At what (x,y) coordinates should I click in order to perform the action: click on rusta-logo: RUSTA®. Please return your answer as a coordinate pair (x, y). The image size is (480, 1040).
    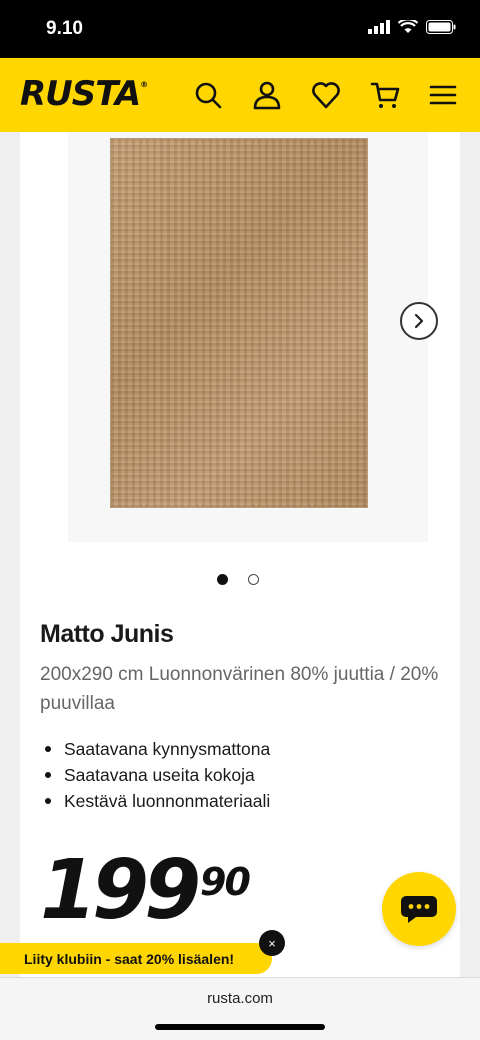
    Looking at the image, I should click on (84, 94).